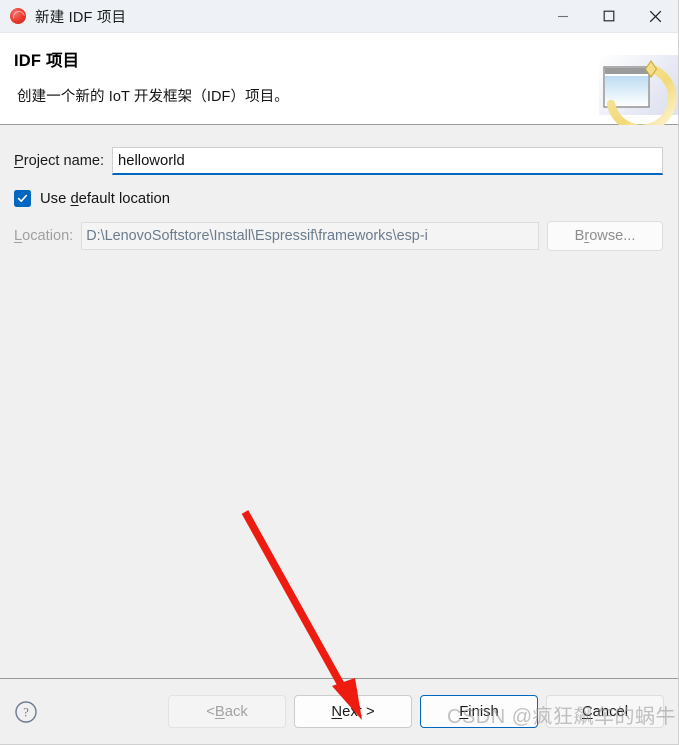 The image size is (679, 745). What do you see at coordinates (562, 717) in the screenshot?
I see `csdn-watermark: CSDN @疯狂飙车的蜗牛` at bounding box center [562, 717].